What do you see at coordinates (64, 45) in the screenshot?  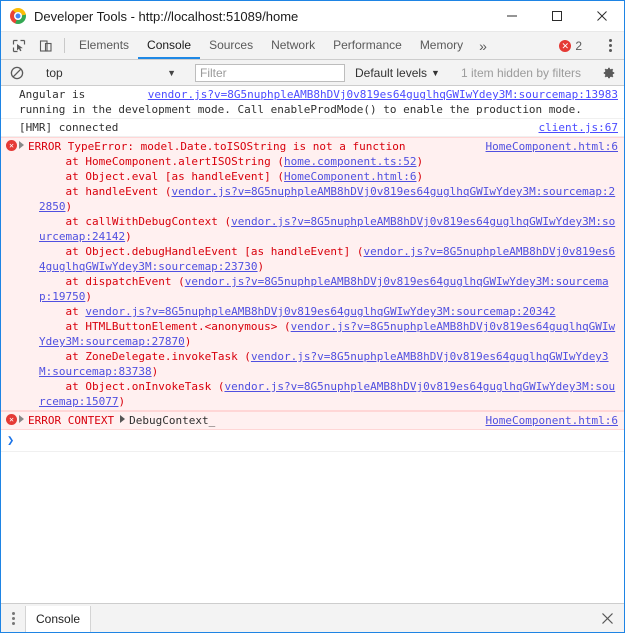 I see `toolbar-divider` at bounding box center [64, 45].